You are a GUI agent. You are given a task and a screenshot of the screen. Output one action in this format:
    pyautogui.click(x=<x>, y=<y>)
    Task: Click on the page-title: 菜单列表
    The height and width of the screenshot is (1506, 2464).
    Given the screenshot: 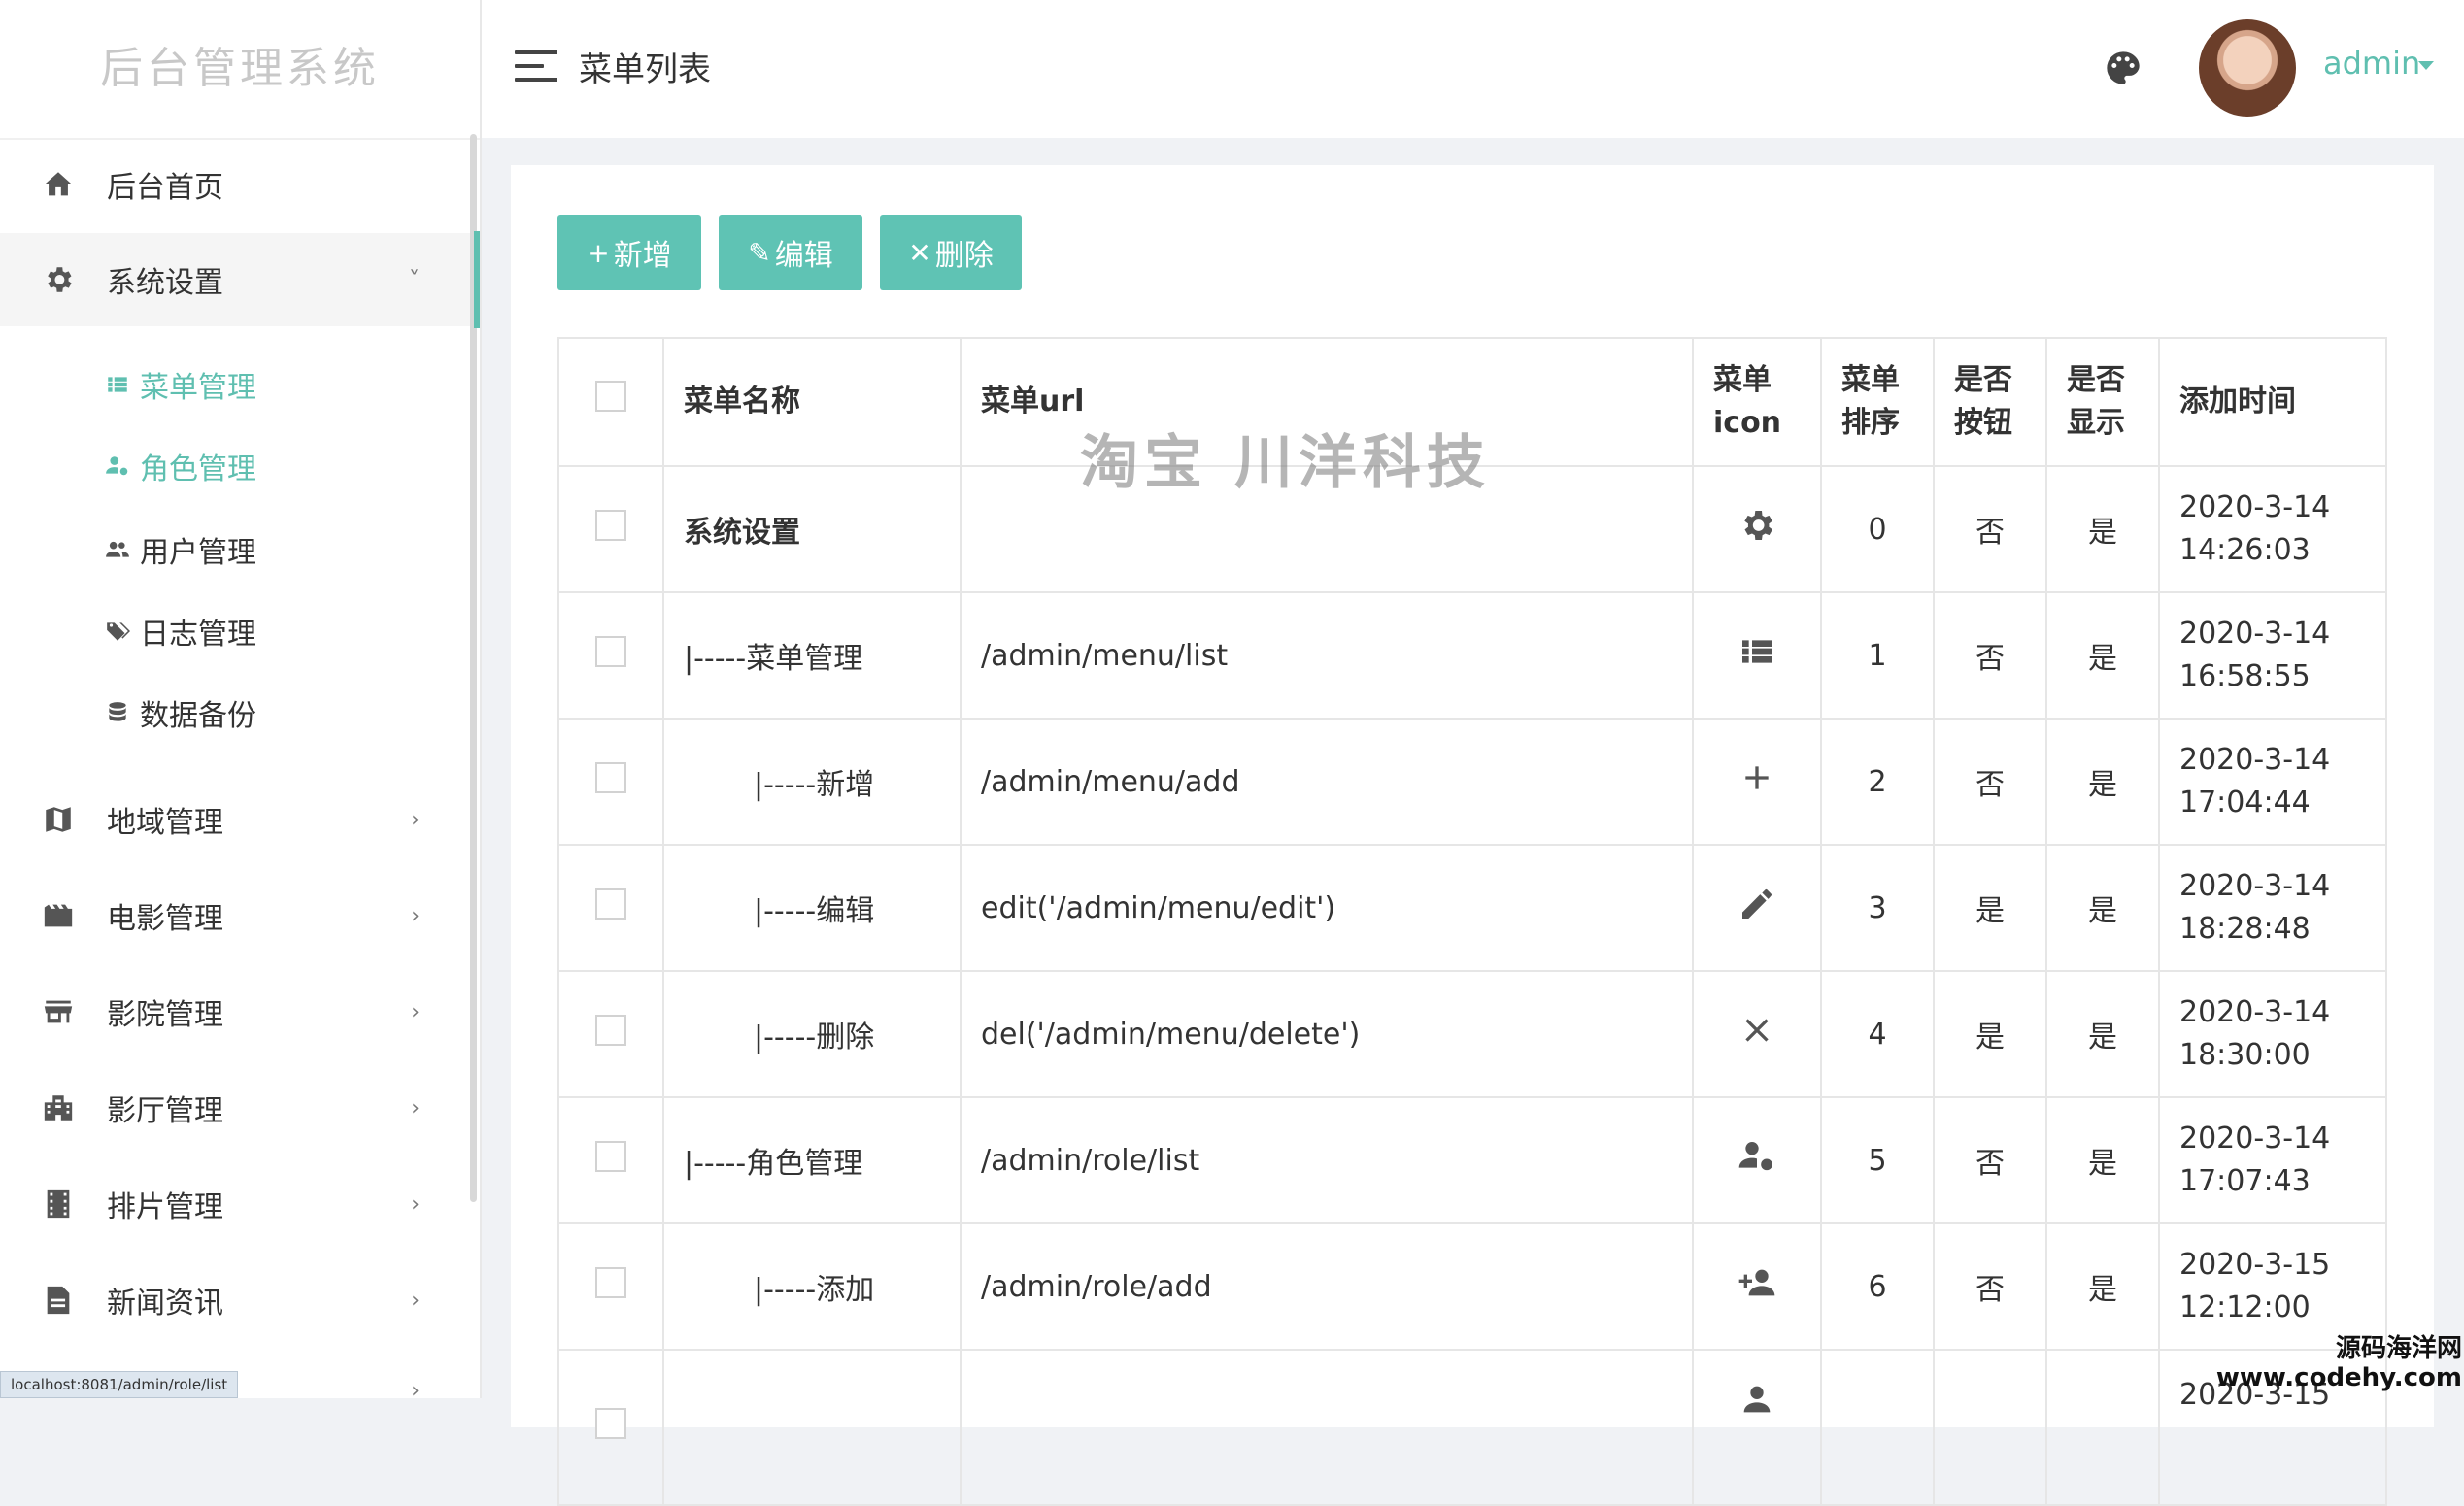 What is the action you would take?
    pyautogui.click(x=645, y=69)
    